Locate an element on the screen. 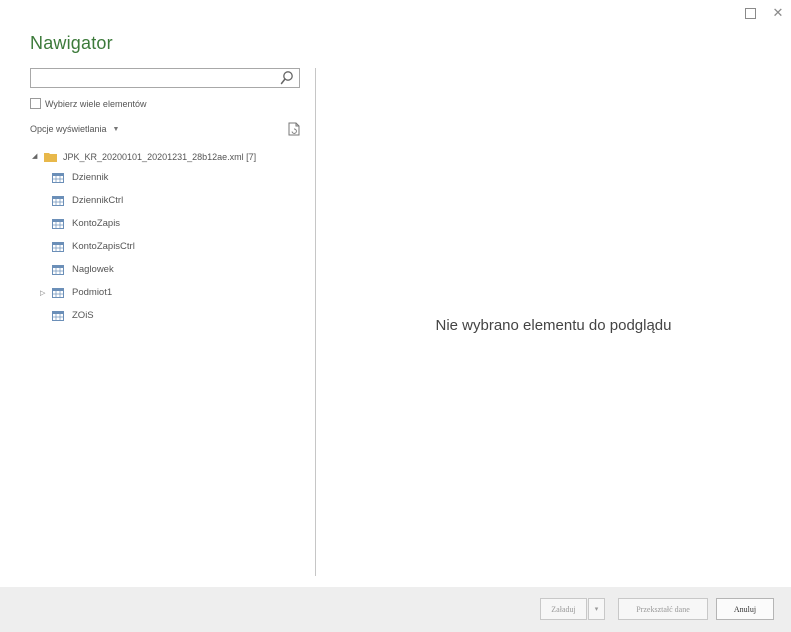  collapse-arrow-icon: ◢ is located at coordinates (35, 156).